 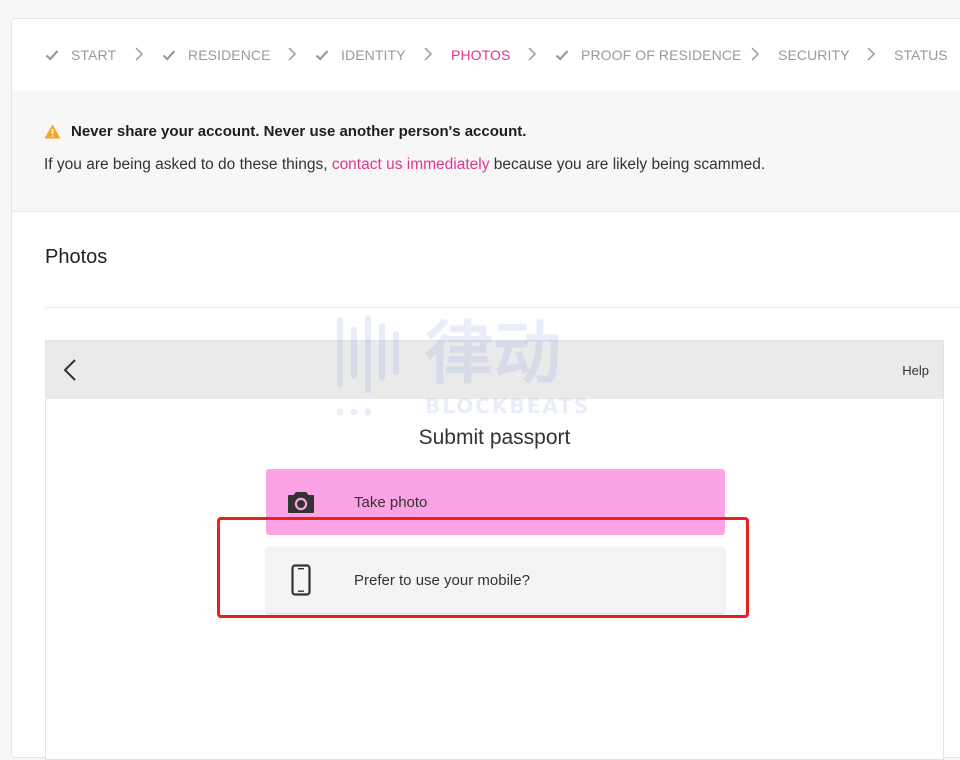 I want to click on step-label: STATUS, so click(x=921, y=54).